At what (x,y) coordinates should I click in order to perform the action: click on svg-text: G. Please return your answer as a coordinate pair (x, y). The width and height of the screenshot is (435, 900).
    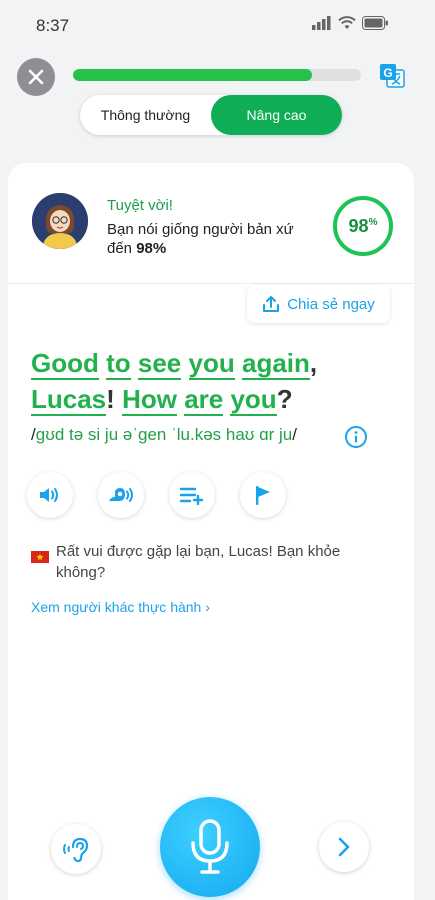
    Looking at the image, I should click on (387, 73).